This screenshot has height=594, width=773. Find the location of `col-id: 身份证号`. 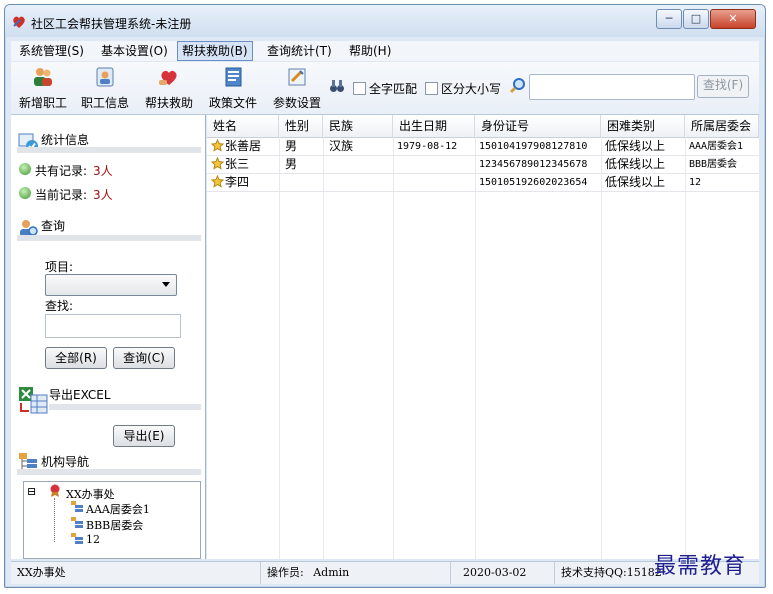

col-id: 身份证号 is located at coordinates (538, 126).